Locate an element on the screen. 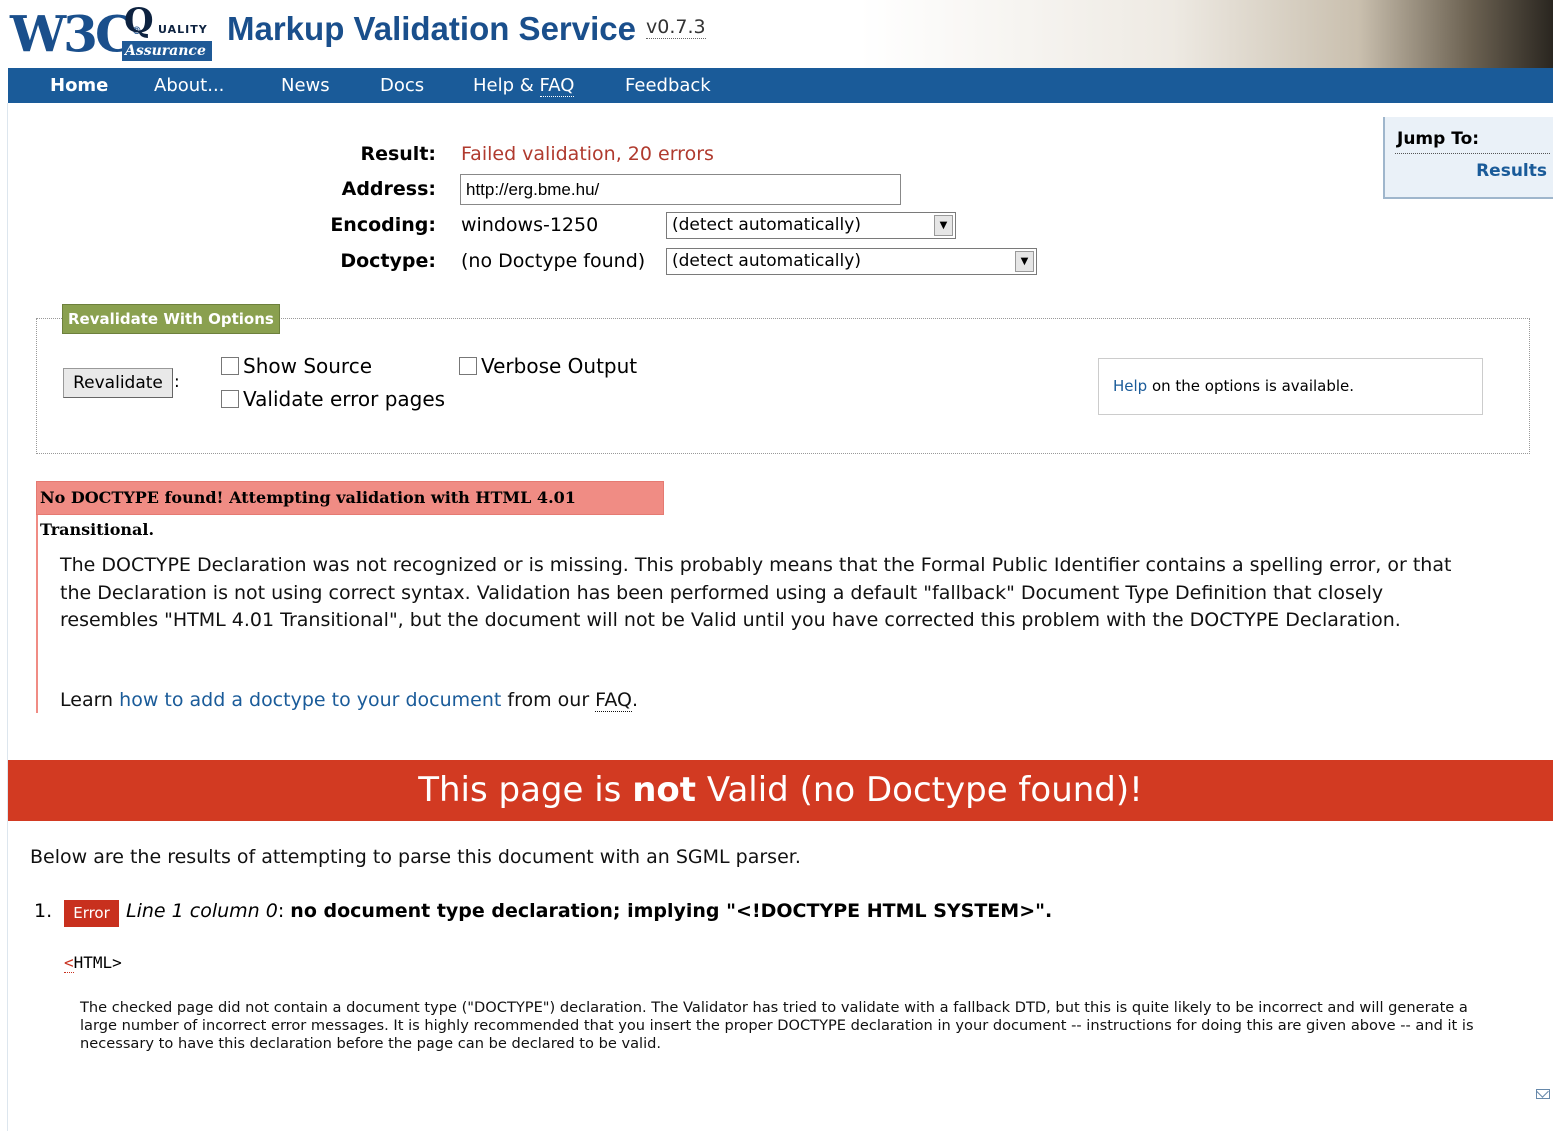 The width and height of the screenshot is (1553, 1131). options-help-link: Help is located at coordinates (1130, 386).